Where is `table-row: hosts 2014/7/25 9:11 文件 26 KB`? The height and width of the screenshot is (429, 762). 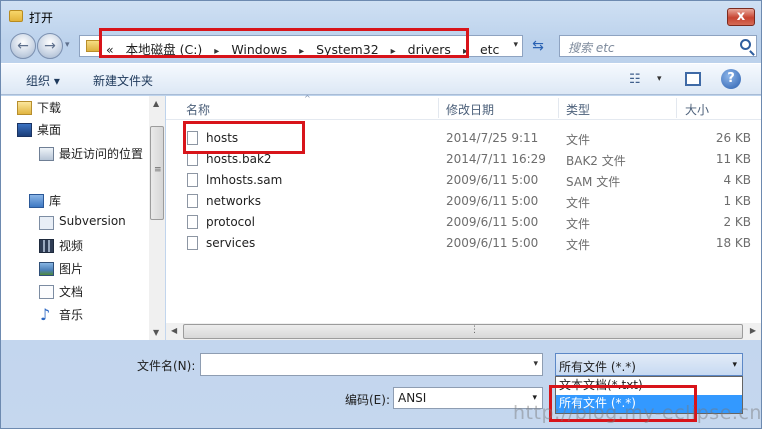
table-row: hosts 2014/7/25 9:11 文件 26 KB is located at coordinates (463, 138).